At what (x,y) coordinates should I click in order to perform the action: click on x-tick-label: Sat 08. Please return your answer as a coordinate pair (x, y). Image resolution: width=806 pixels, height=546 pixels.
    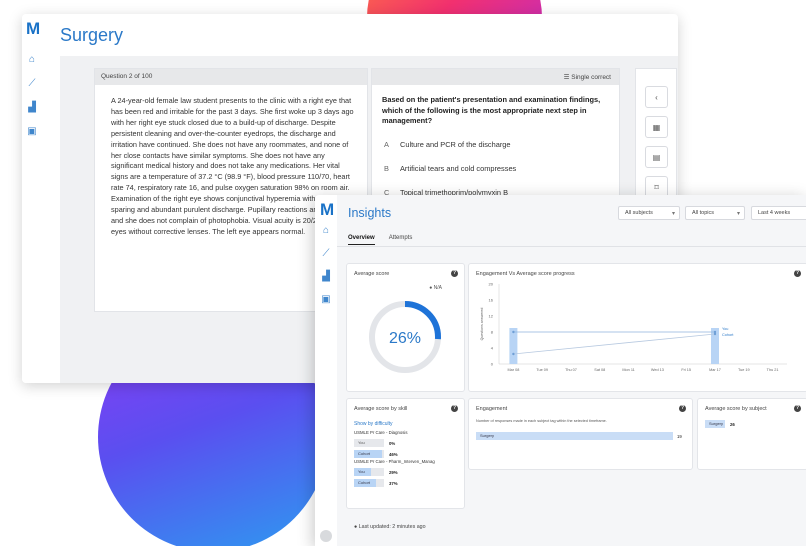
    Looking at the image, I should click on (599, 370).